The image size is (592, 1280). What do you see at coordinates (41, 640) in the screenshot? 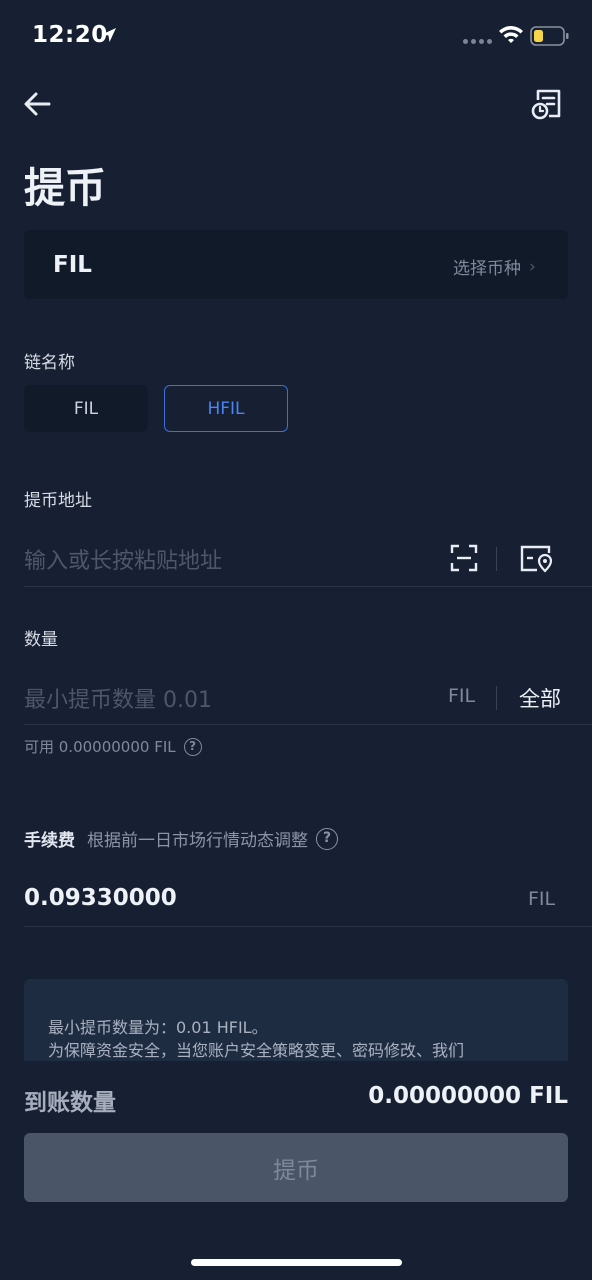
I see `amount-label: 数量` at bounding box center [41, 640].